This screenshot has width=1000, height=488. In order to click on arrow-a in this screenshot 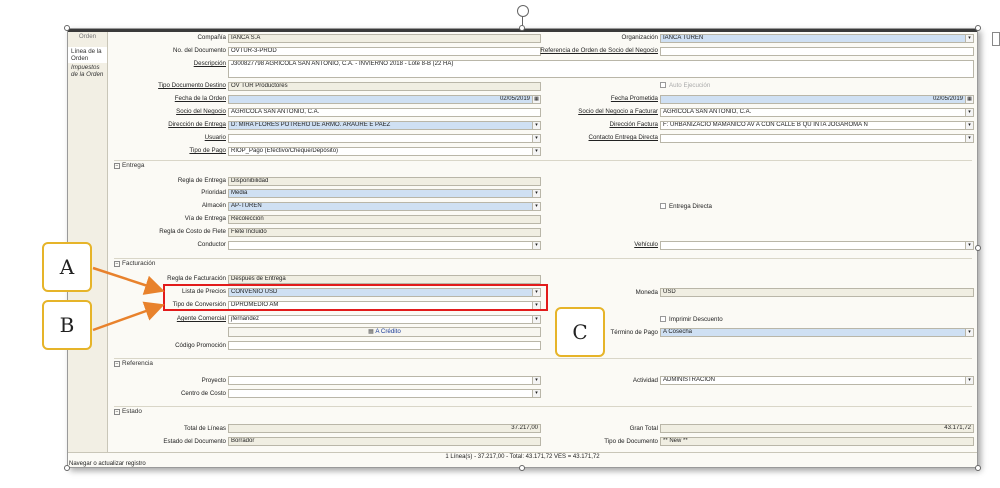, I will do `click(128, 280)`.